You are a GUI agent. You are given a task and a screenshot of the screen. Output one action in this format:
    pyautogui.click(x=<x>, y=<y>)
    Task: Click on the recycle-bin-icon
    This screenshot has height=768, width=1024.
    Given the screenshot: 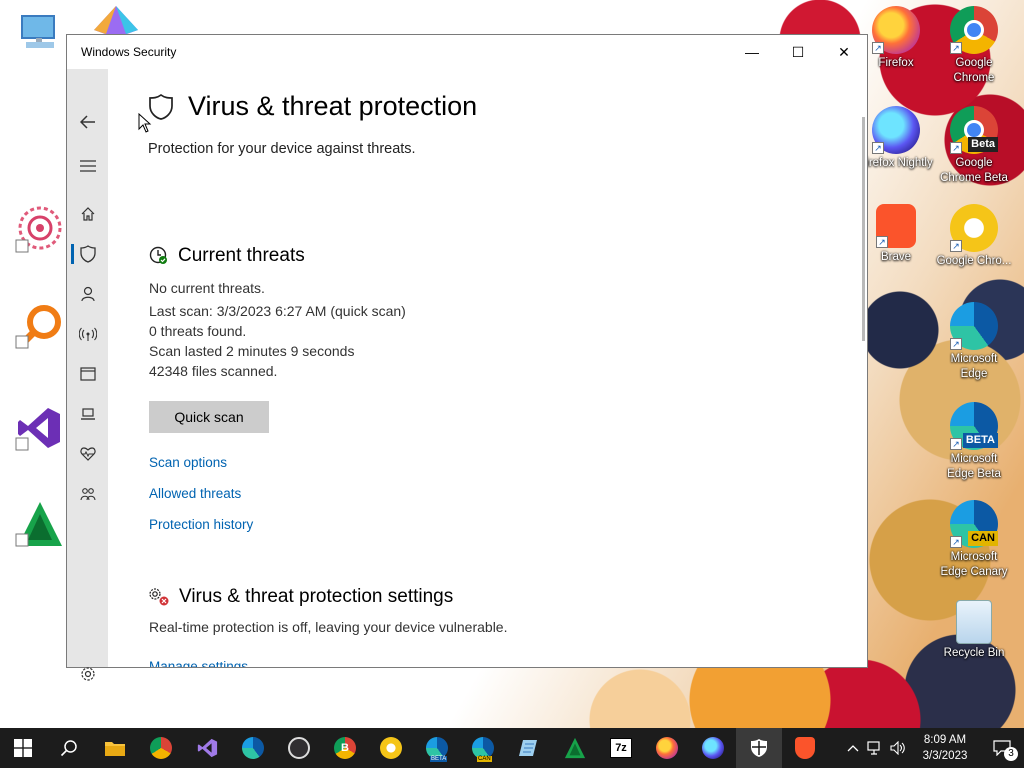 What is the action you would take?
    pyautogui.click(x=974, y=622)
    